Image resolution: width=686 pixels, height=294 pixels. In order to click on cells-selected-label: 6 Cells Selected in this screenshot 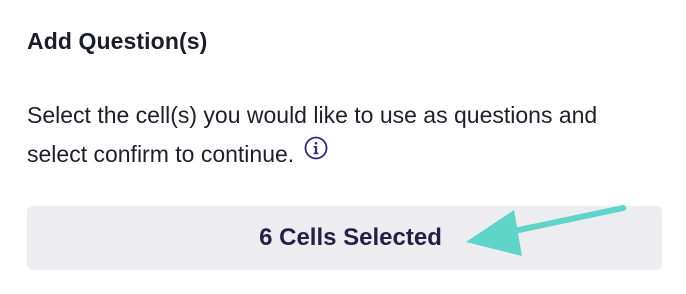, I will do `click(350, 237)`.